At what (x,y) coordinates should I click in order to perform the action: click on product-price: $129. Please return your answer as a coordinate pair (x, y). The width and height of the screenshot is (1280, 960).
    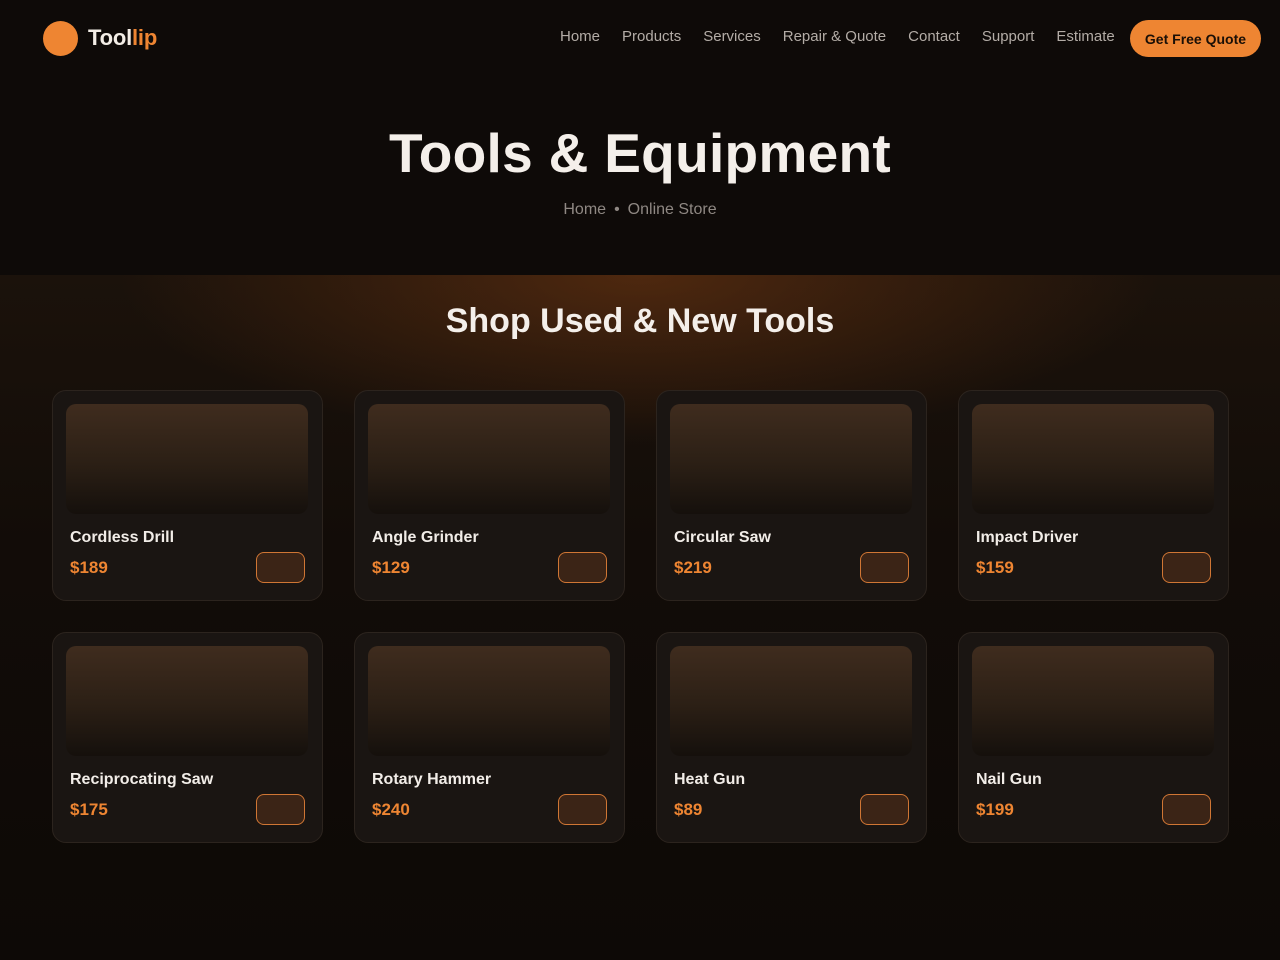
    Looking at the image, I should click on (391, 567).